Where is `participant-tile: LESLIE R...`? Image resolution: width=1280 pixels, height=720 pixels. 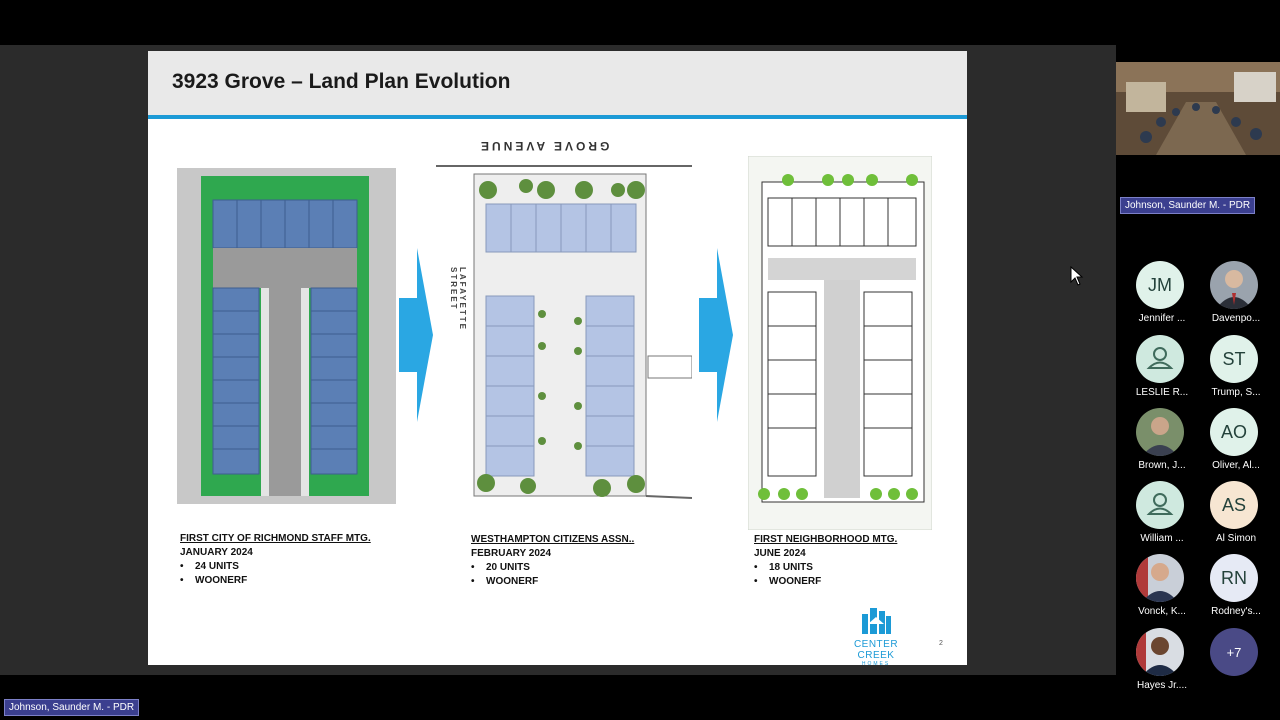 participant-tile: LESLIE R... is located at coordinates (1161, 371).